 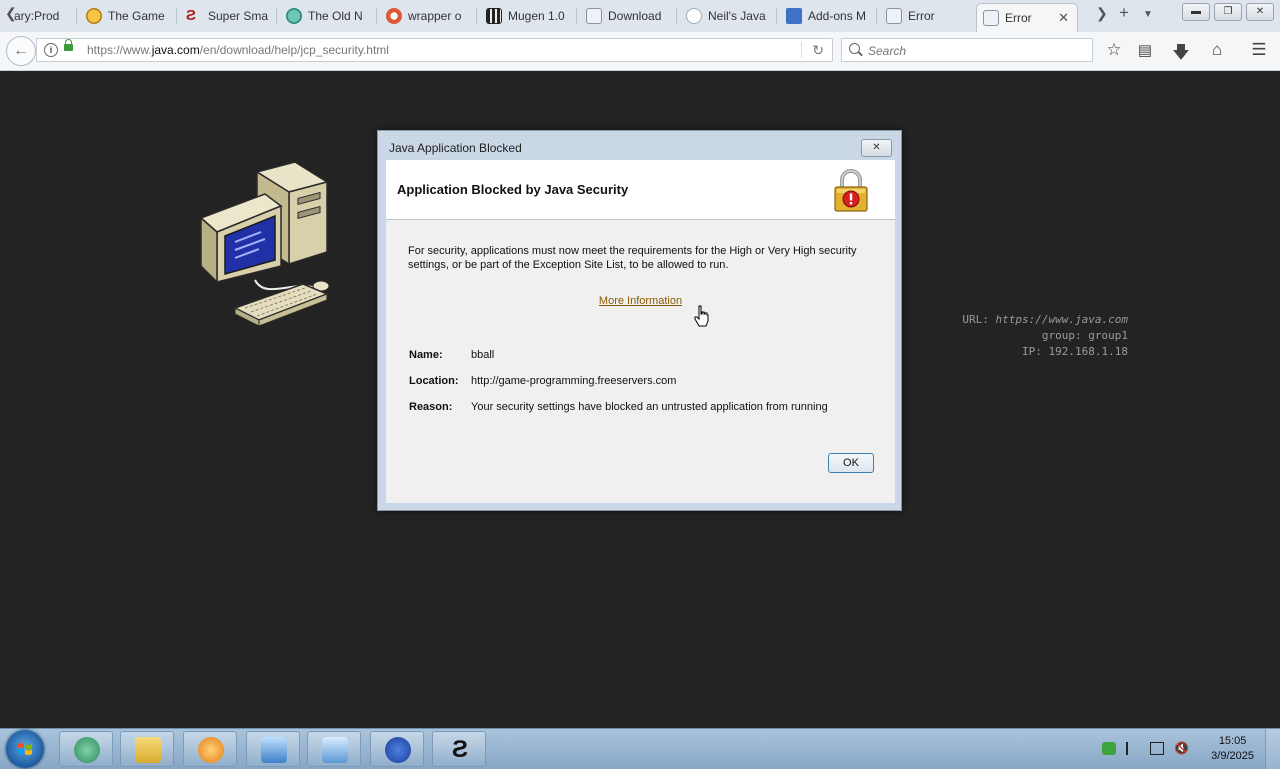 I want to click on ip-info-line: IP: 192.168.1.18, so click(x=1045, y=352).